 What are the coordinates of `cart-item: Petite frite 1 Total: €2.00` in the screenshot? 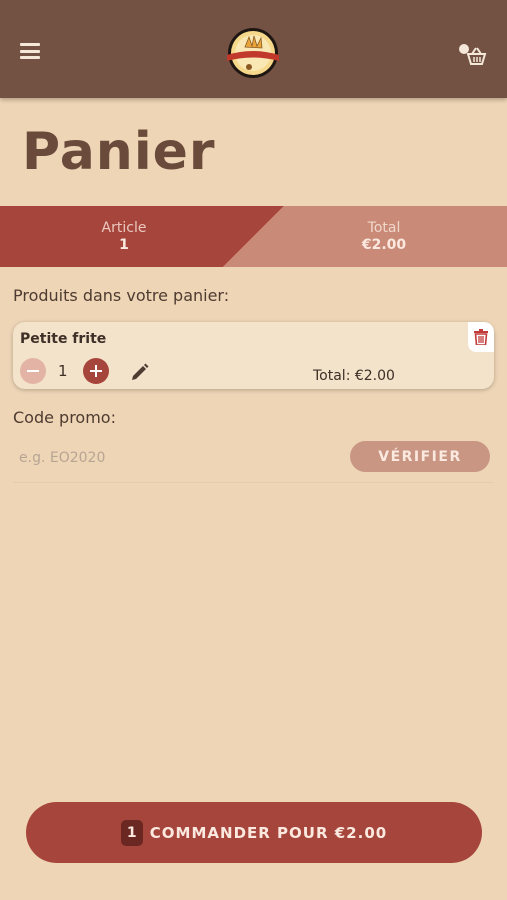 It's located at (253, 355).